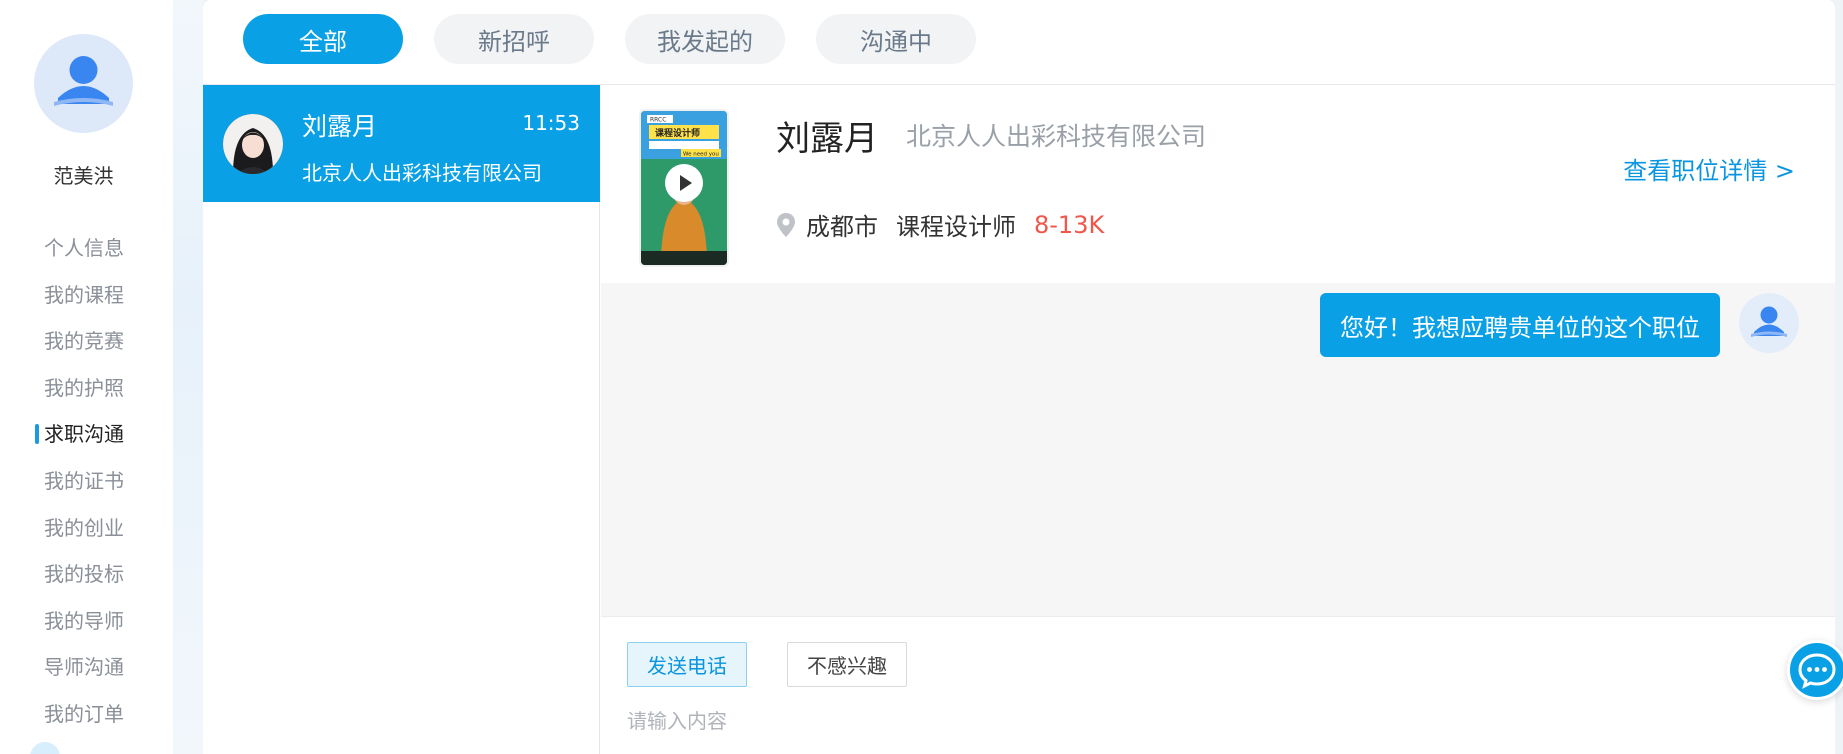  I want to click on sidebar-item-my-competitions: 我的竞赛, so click(83, 352).